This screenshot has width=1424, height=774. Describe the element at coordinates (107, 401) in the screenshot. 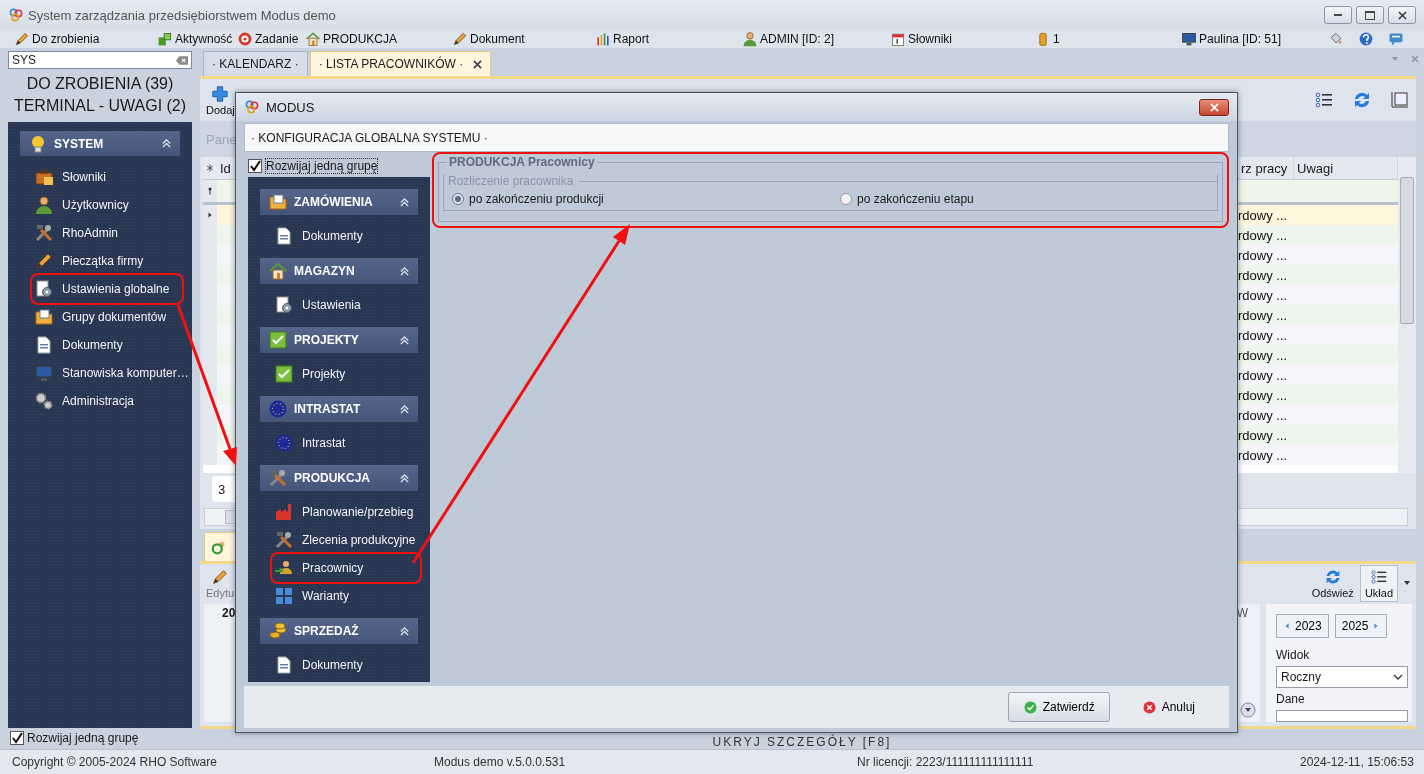

I see `navigation-item: Administracja` at that location.